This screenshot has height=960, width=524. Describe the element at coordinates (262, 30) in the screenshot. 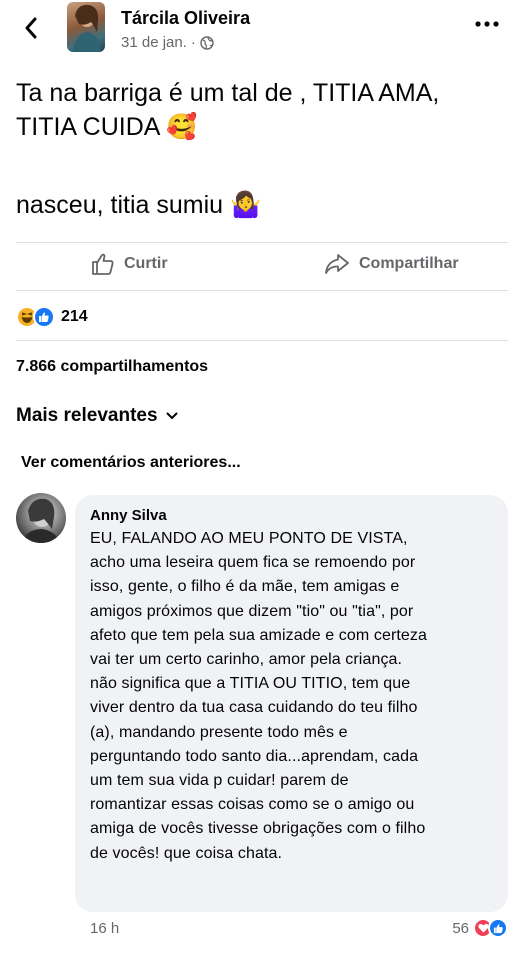

I see `post-header: Tárcila Oliveira 31 de jan. ·` at that location.